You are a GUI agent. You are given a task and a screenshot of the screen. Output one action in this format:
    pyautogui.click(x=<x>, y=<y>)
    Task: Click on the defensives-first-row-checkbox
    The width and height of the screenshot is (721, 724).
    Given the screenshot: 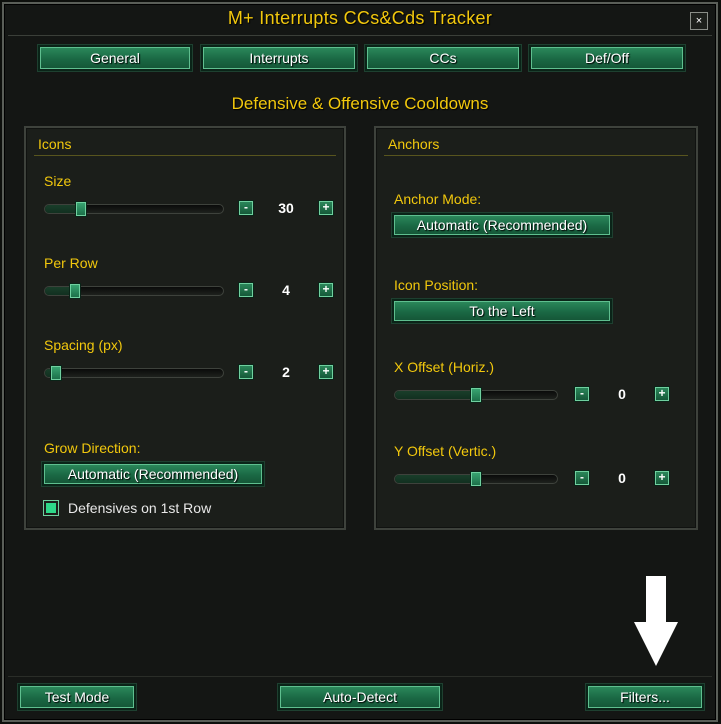 What is the action you would take?
    pyautogui.click(x=51, y=508)
    